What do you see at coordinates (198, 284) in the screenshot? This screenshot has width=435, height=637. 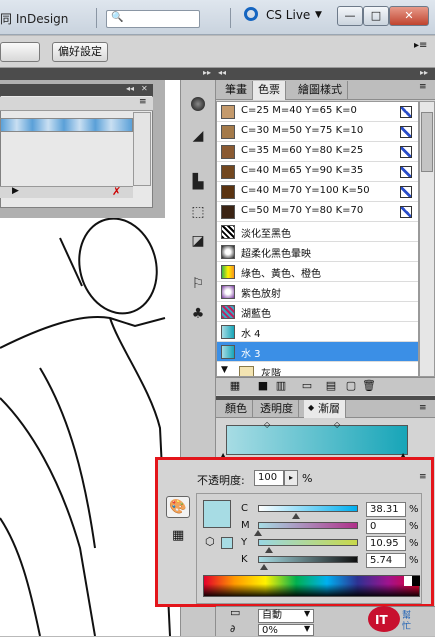 I see `hyperlink-icon: ⚐` at bounding box center [198, 284].